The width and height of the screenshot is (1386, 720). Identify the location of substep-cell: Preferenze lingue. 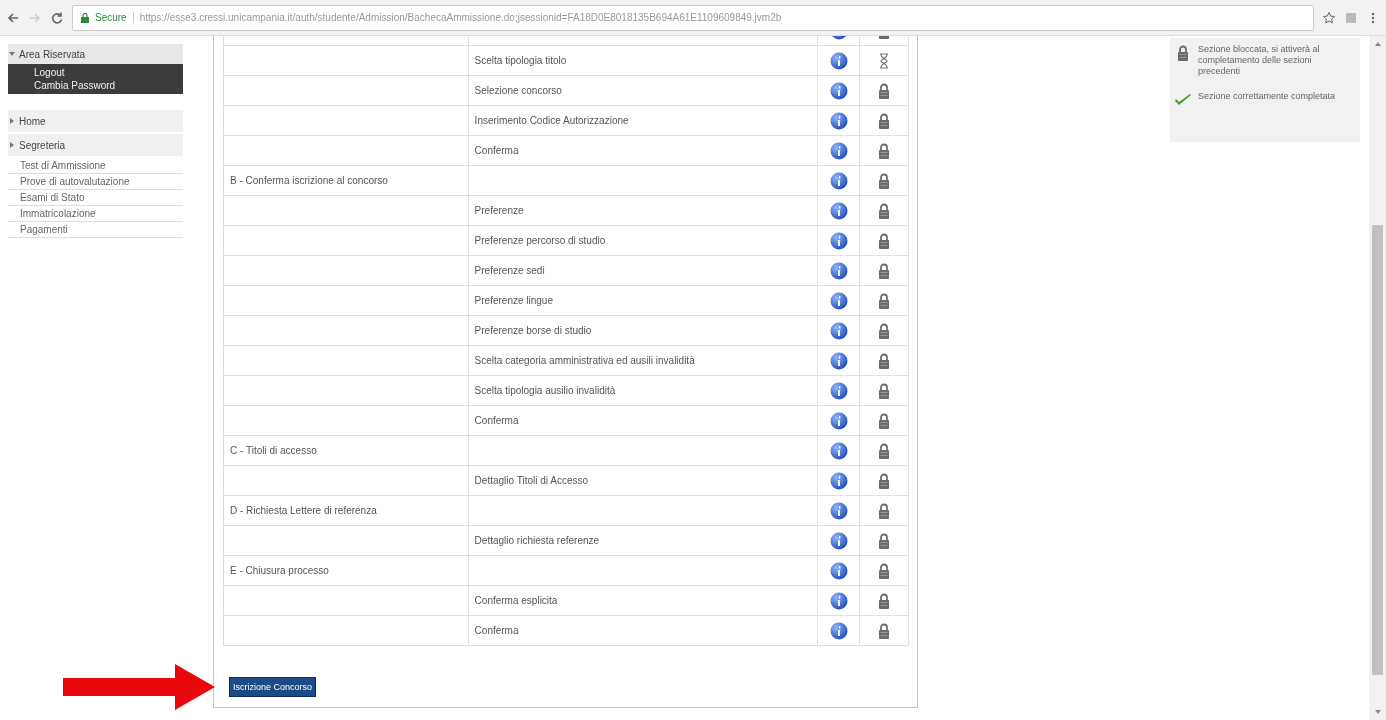
(643, 300).